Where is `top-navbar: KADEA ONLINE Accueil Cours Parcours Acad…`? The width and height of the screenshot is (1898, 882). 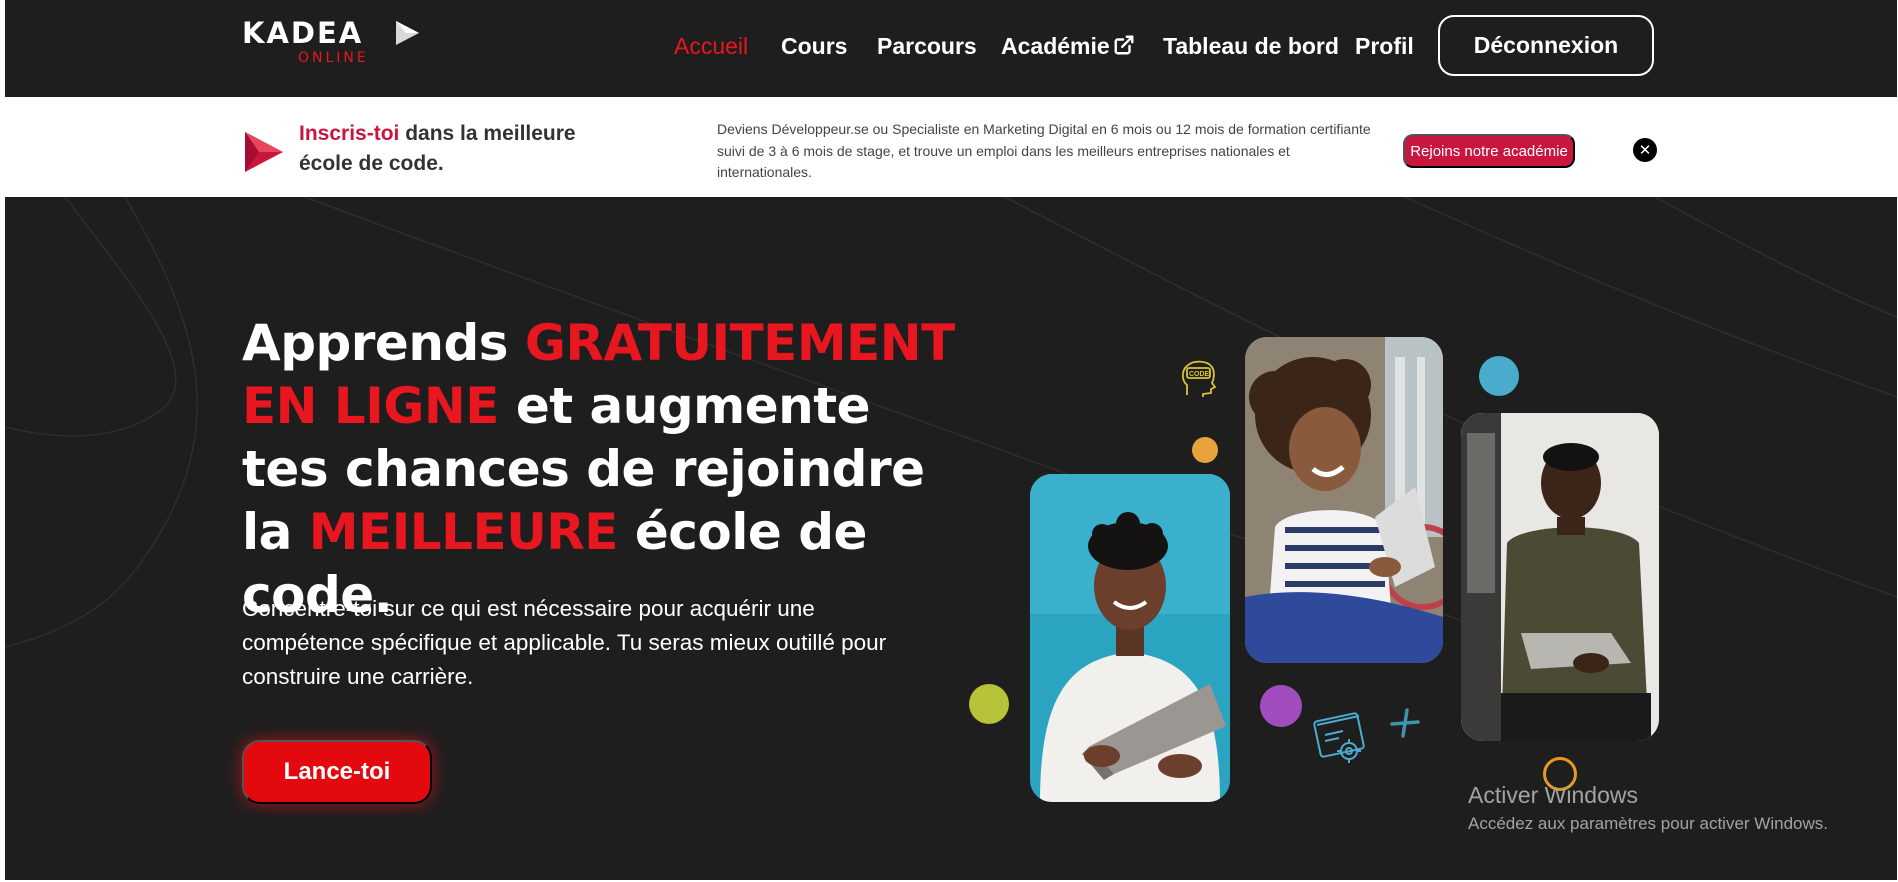
top-navbar: KADEA ONLINE Accueil Cours Parcours Acad… is located at coordinates (951, 48).